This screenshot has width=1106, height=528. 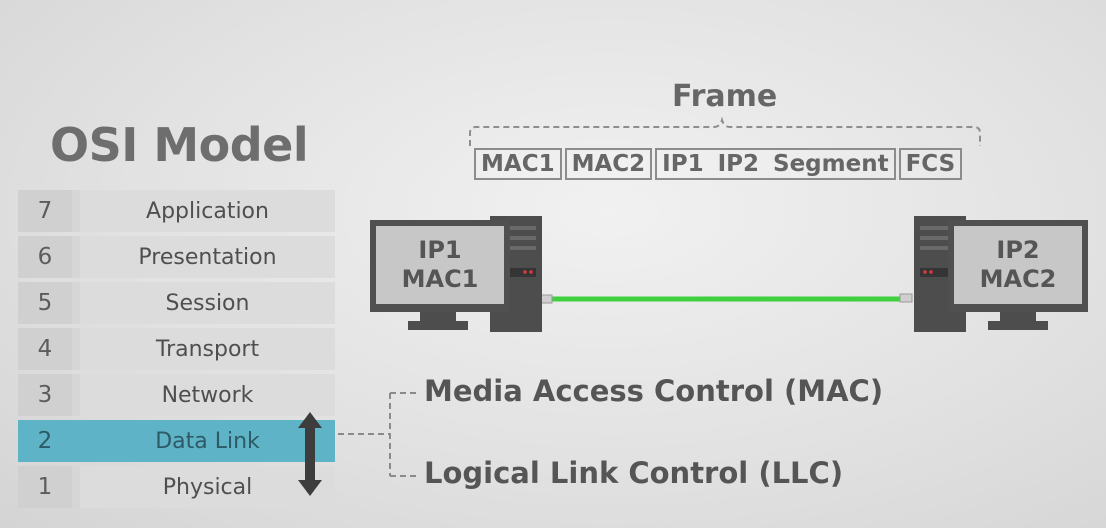 I want to click on frame-ip1-label: IP1, so click(x=683, y=164).